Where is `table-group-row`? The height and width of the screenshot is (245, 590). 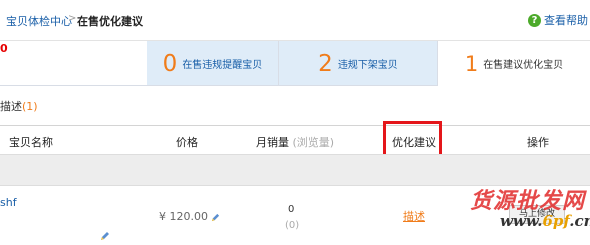
table-group-row is located at coordinates (295, 170).